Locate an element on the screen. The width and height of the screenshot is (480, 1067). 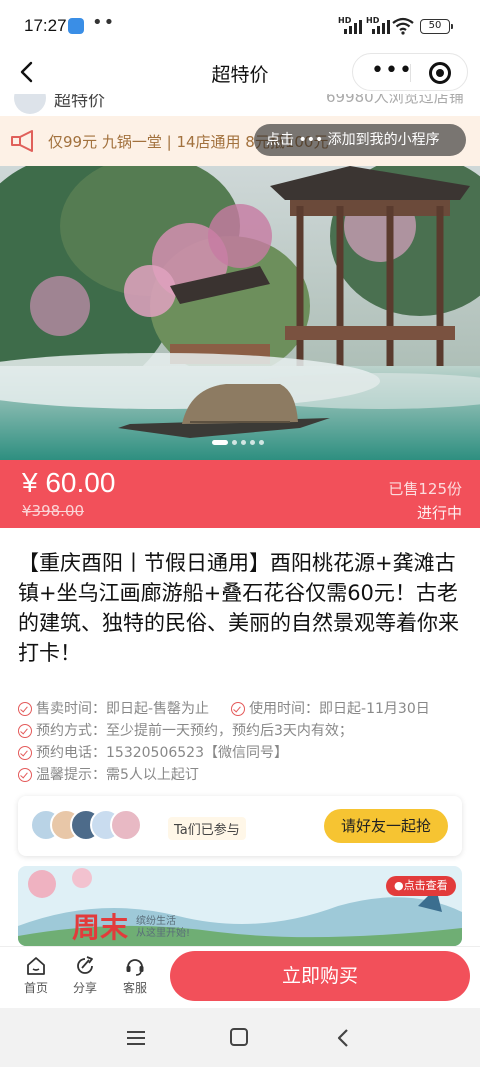
store-logo is located at coordinates (30, 104).